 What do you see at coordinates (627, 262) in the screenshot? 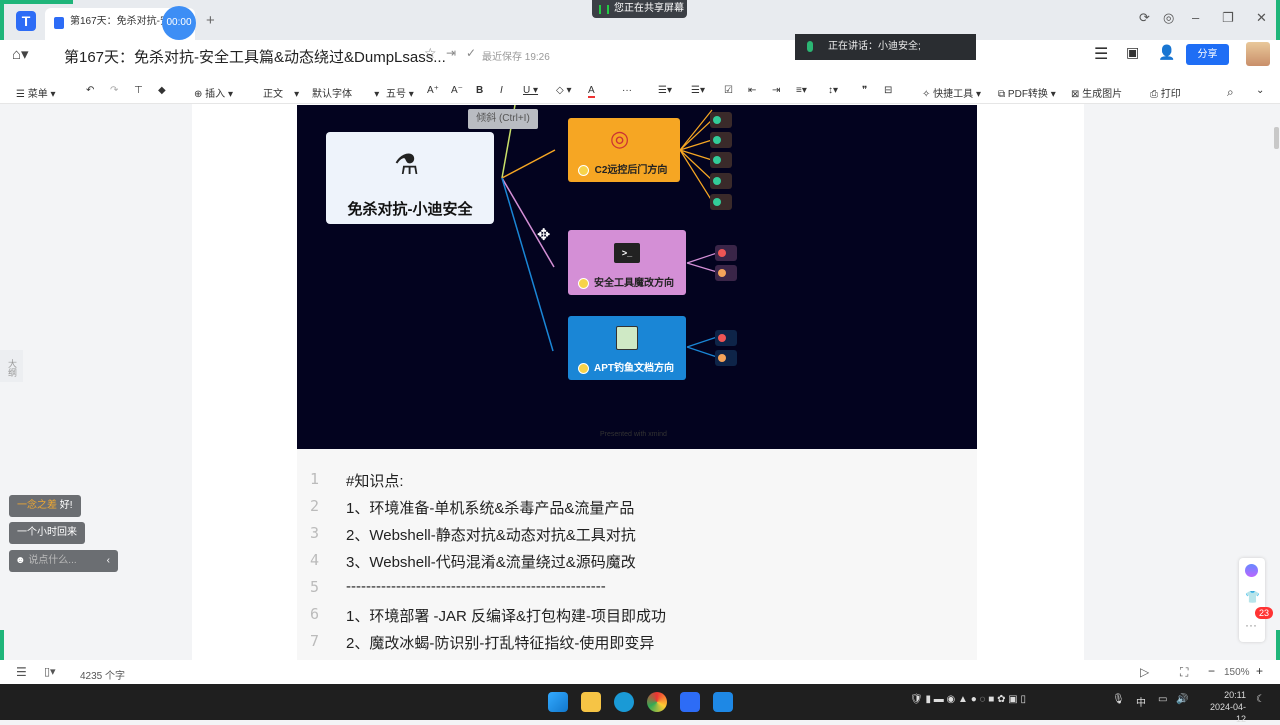
I see `mindmap-node-tools: >_ 安全工具魔改方向` at bounding box center [627, 262].